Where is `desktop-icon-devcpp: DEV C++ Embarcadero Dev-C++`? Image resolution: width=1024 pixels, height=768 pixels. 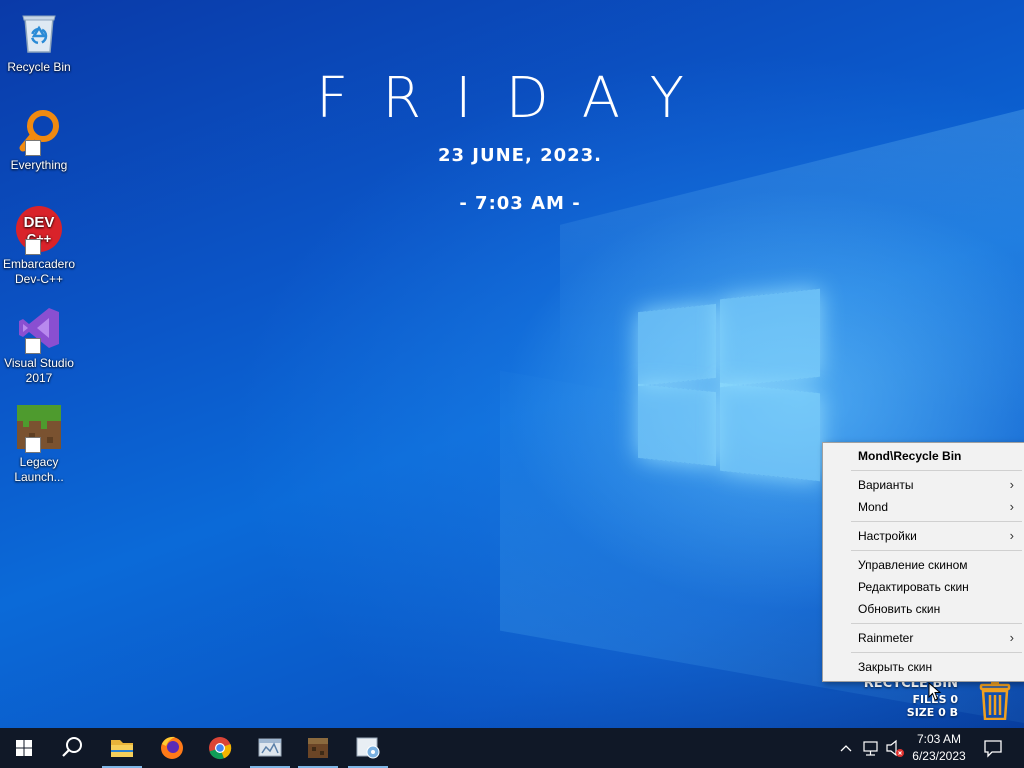
desktop-icon-devcpp: DEV C++ Embarcadero Dev-C++ is located at coordinates (39, 246).